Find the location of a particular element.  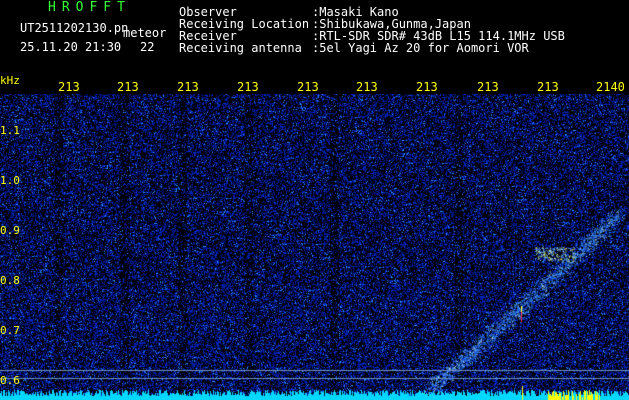

date-time: 25.11.20 21:30 is located at coordinates (71, 47).